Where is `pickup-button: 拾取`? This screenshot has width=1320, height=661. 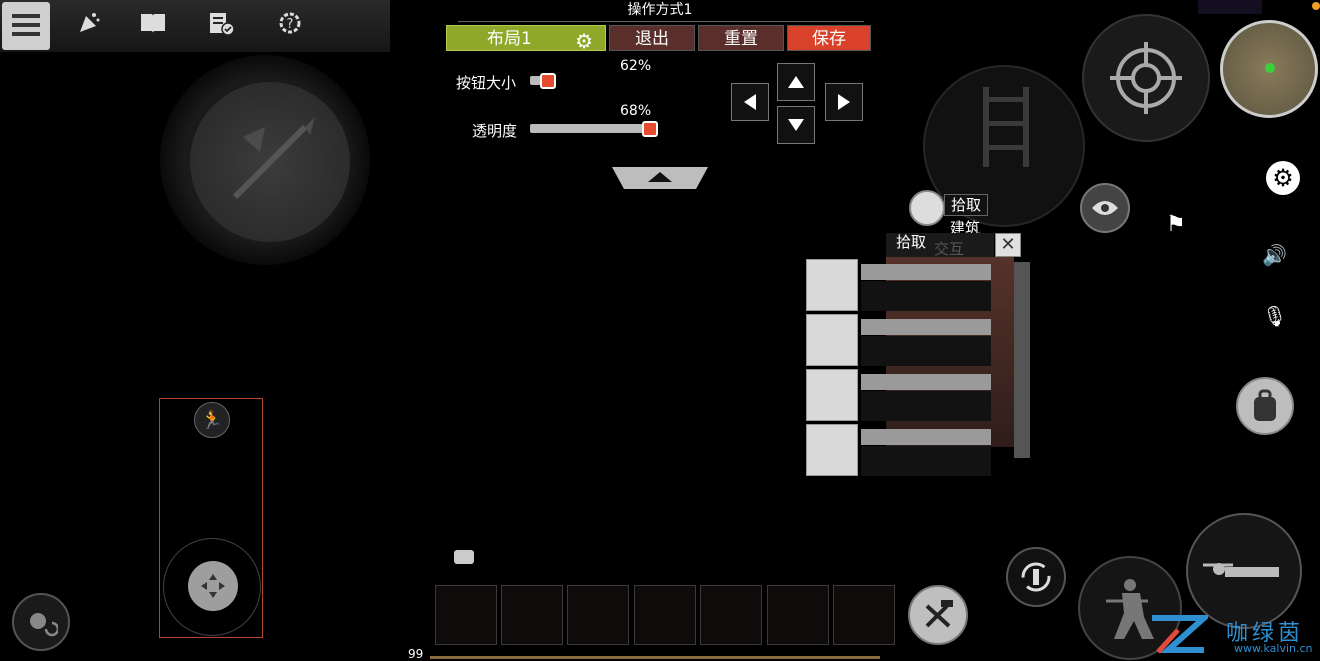 pickup-button: 拾取 is located at coordinates (966, 205).